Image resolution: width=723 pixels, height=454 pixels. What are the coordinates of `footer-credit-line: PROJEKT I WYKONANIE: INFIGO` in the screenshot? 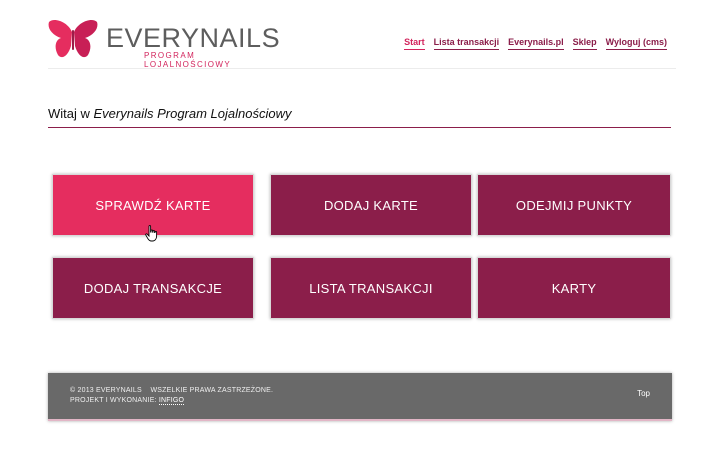 It's located at (127, 401).